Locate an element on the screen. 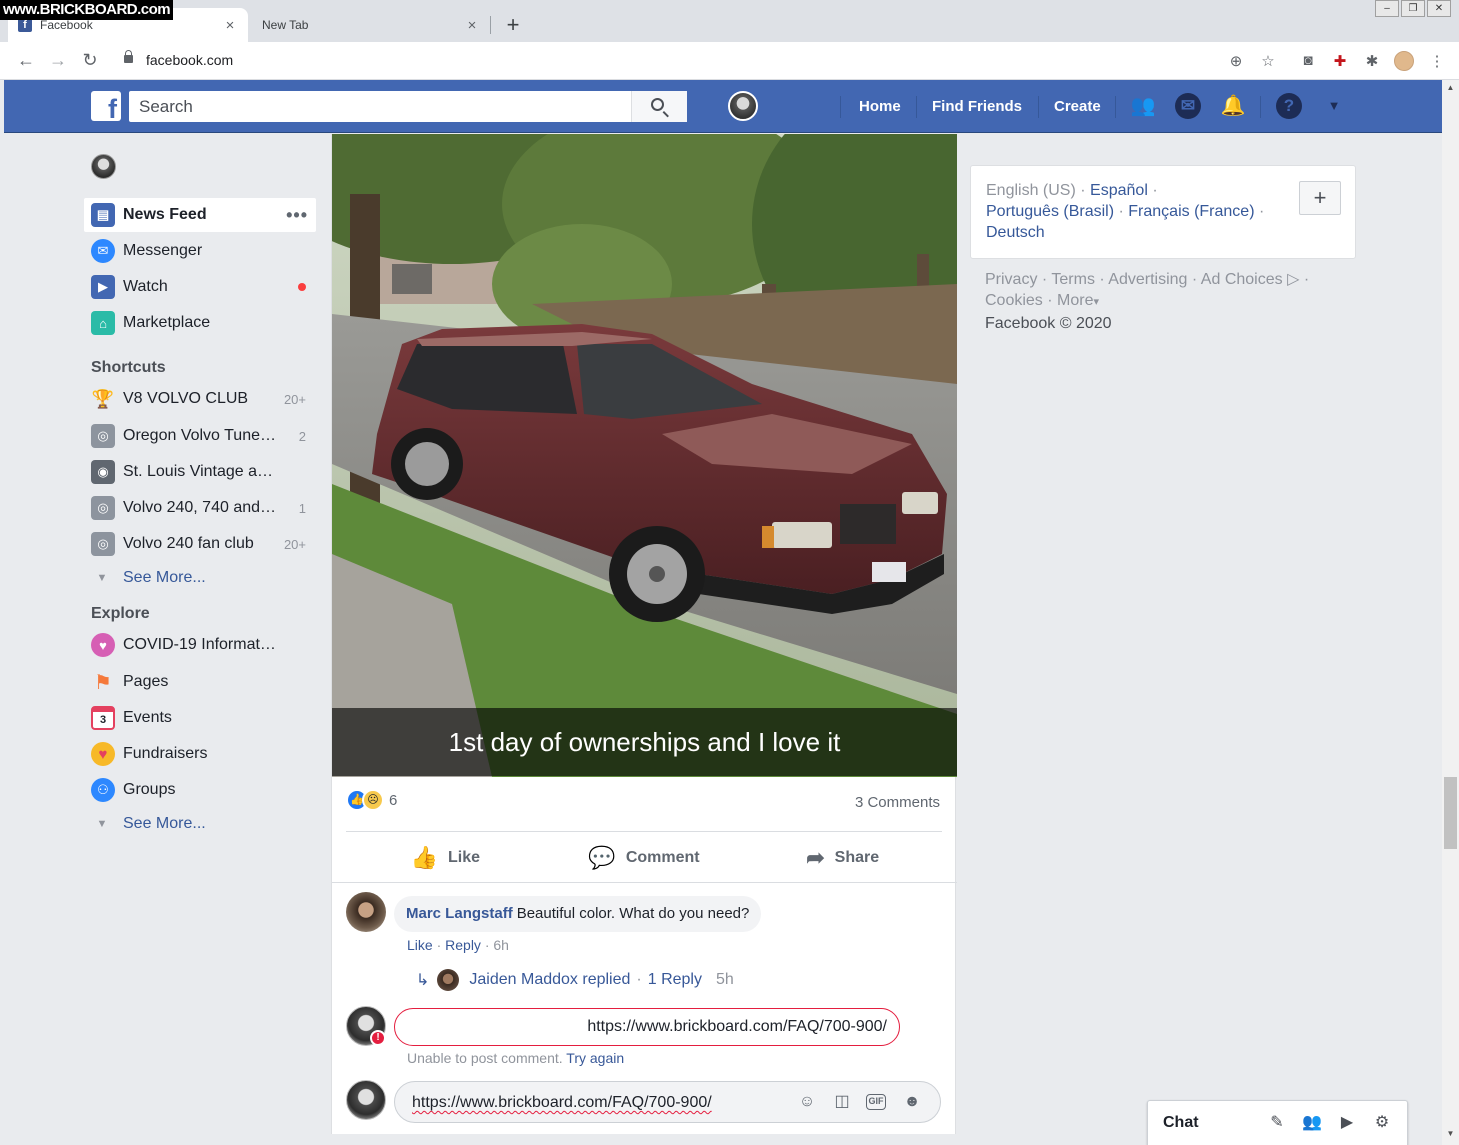 This screenshot has width=1459, height=1145. ublock-extension-icon: ◙ is located at coordinates (1308, 60).